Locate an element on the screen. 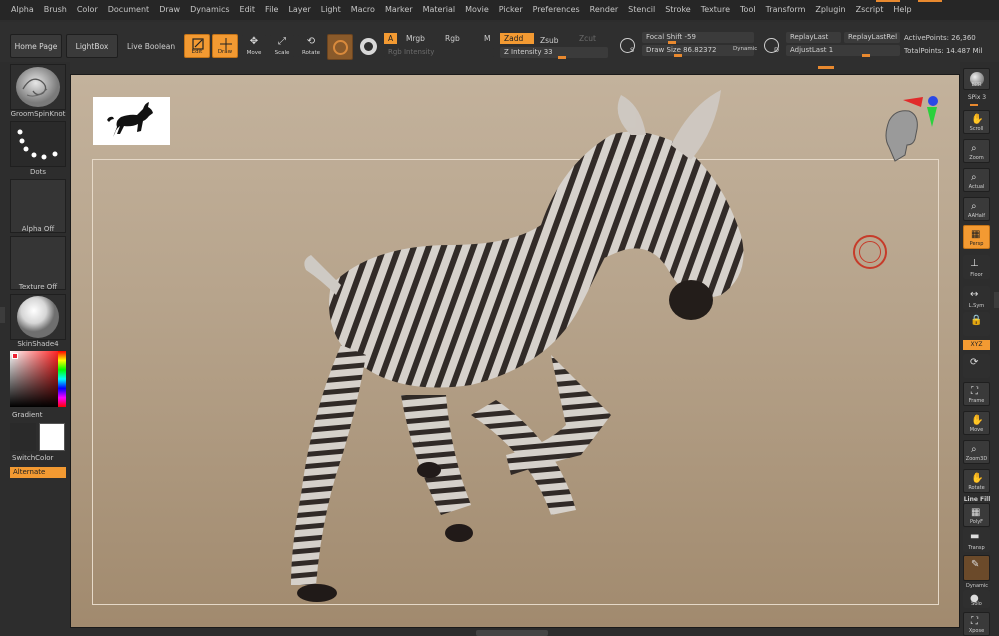  menu-brush: Brush is located at coordinates (55, 10).